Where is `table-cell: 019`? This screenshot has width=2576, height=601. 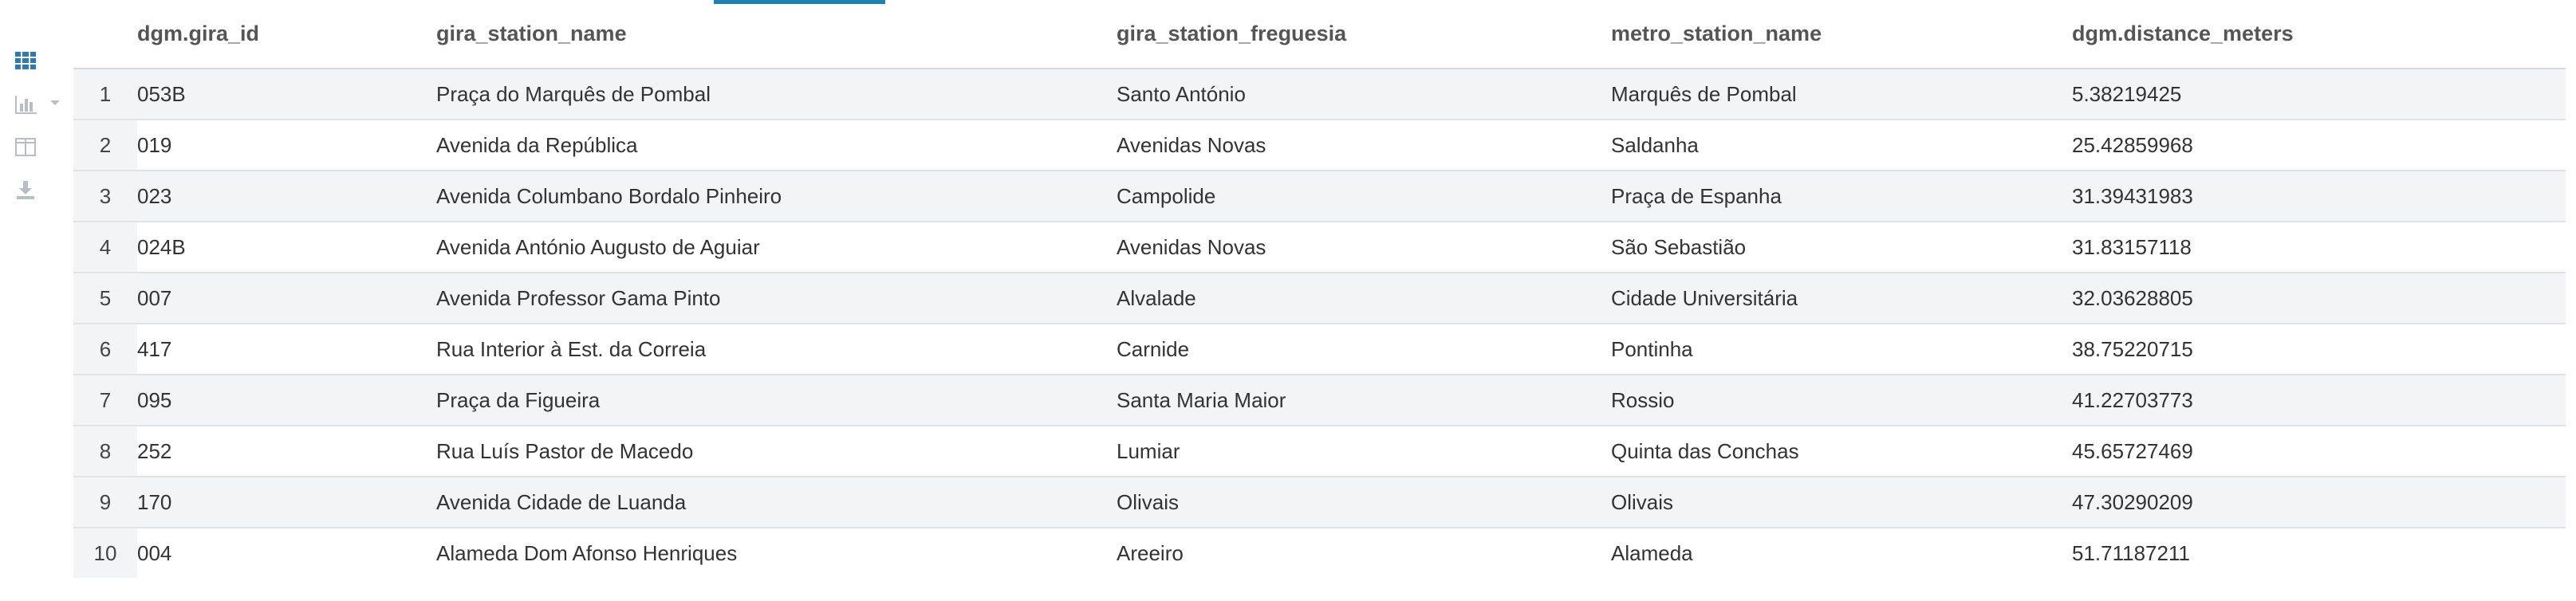
table-cell: 019 is located at coordinates (286, 146).